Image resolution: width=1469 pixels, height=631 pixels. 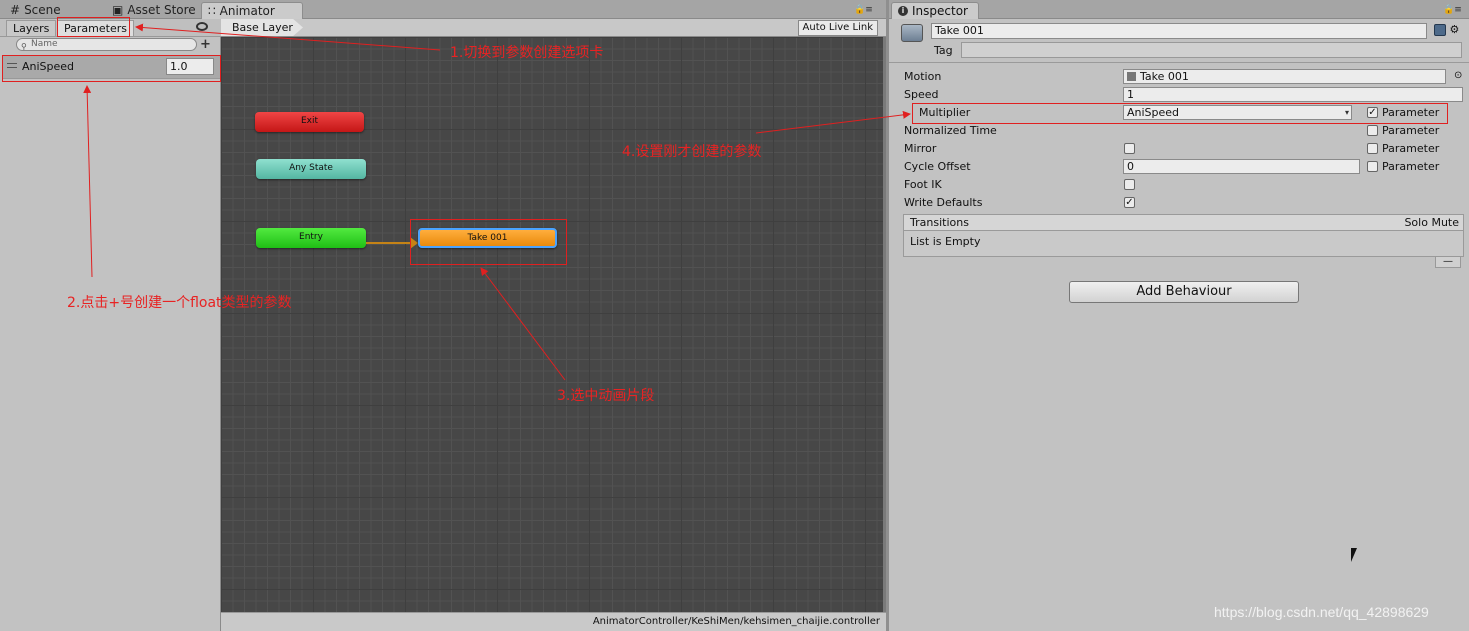 What do you see at coordinates (179, 303) in the screenshot?
I see `annotation-step2: 2.点击+号创建一个float类型的参数` at bounding box center [179, 303].